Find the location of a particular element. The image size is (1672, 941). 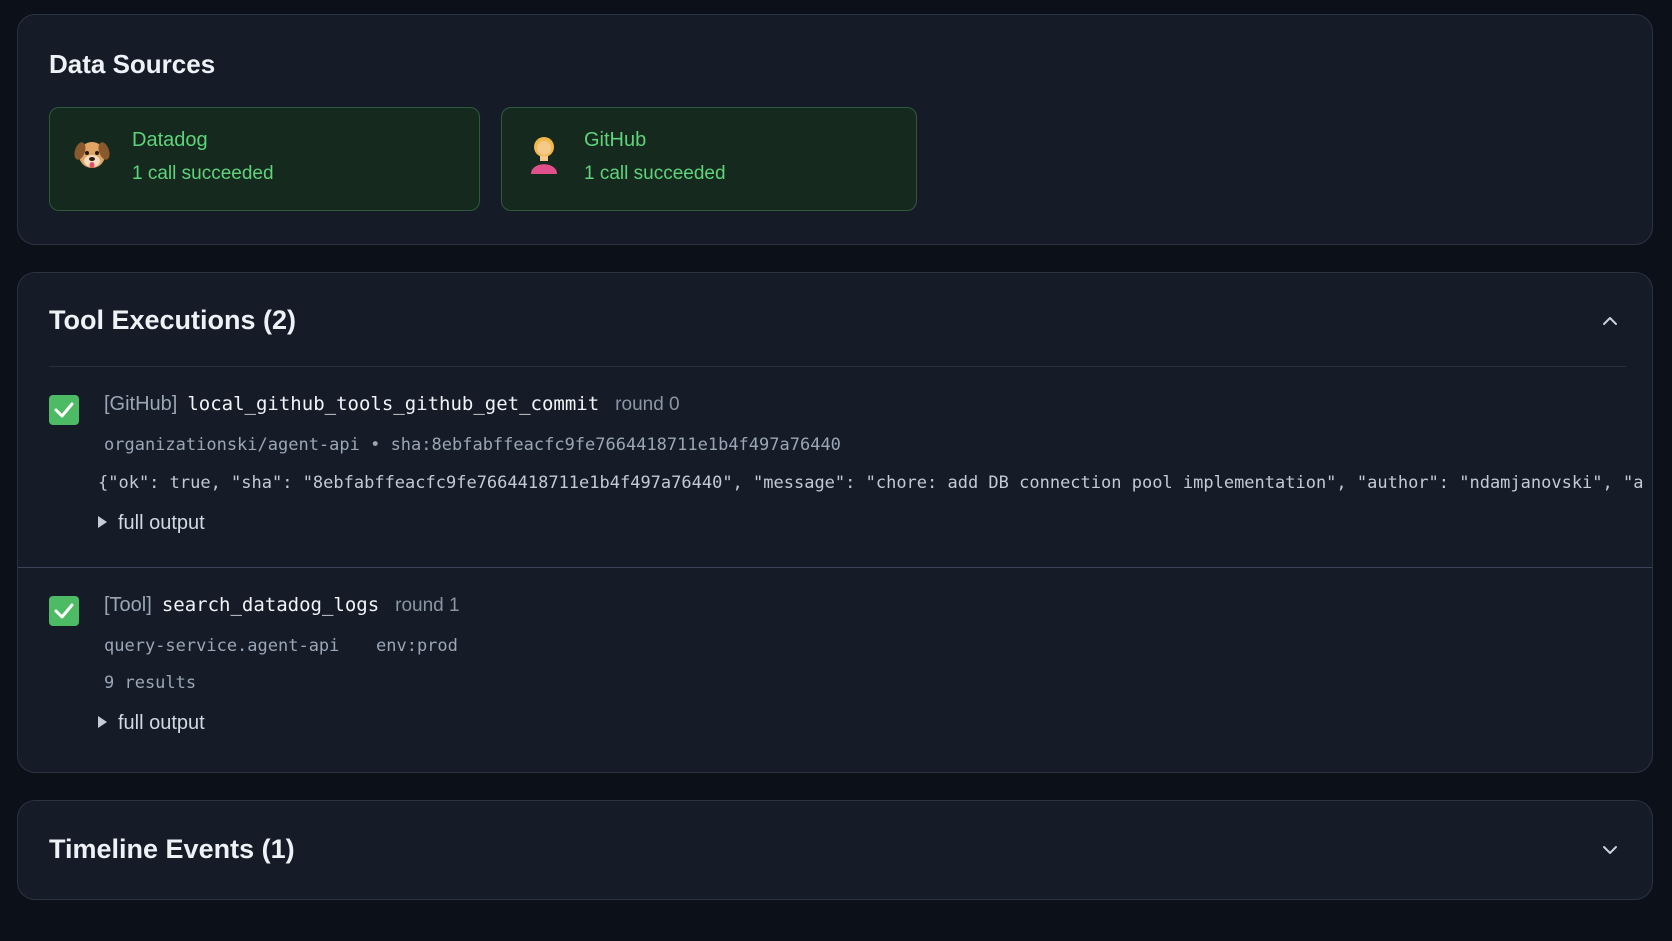

env-tag: env:prod is located at coordinates (417, 646).